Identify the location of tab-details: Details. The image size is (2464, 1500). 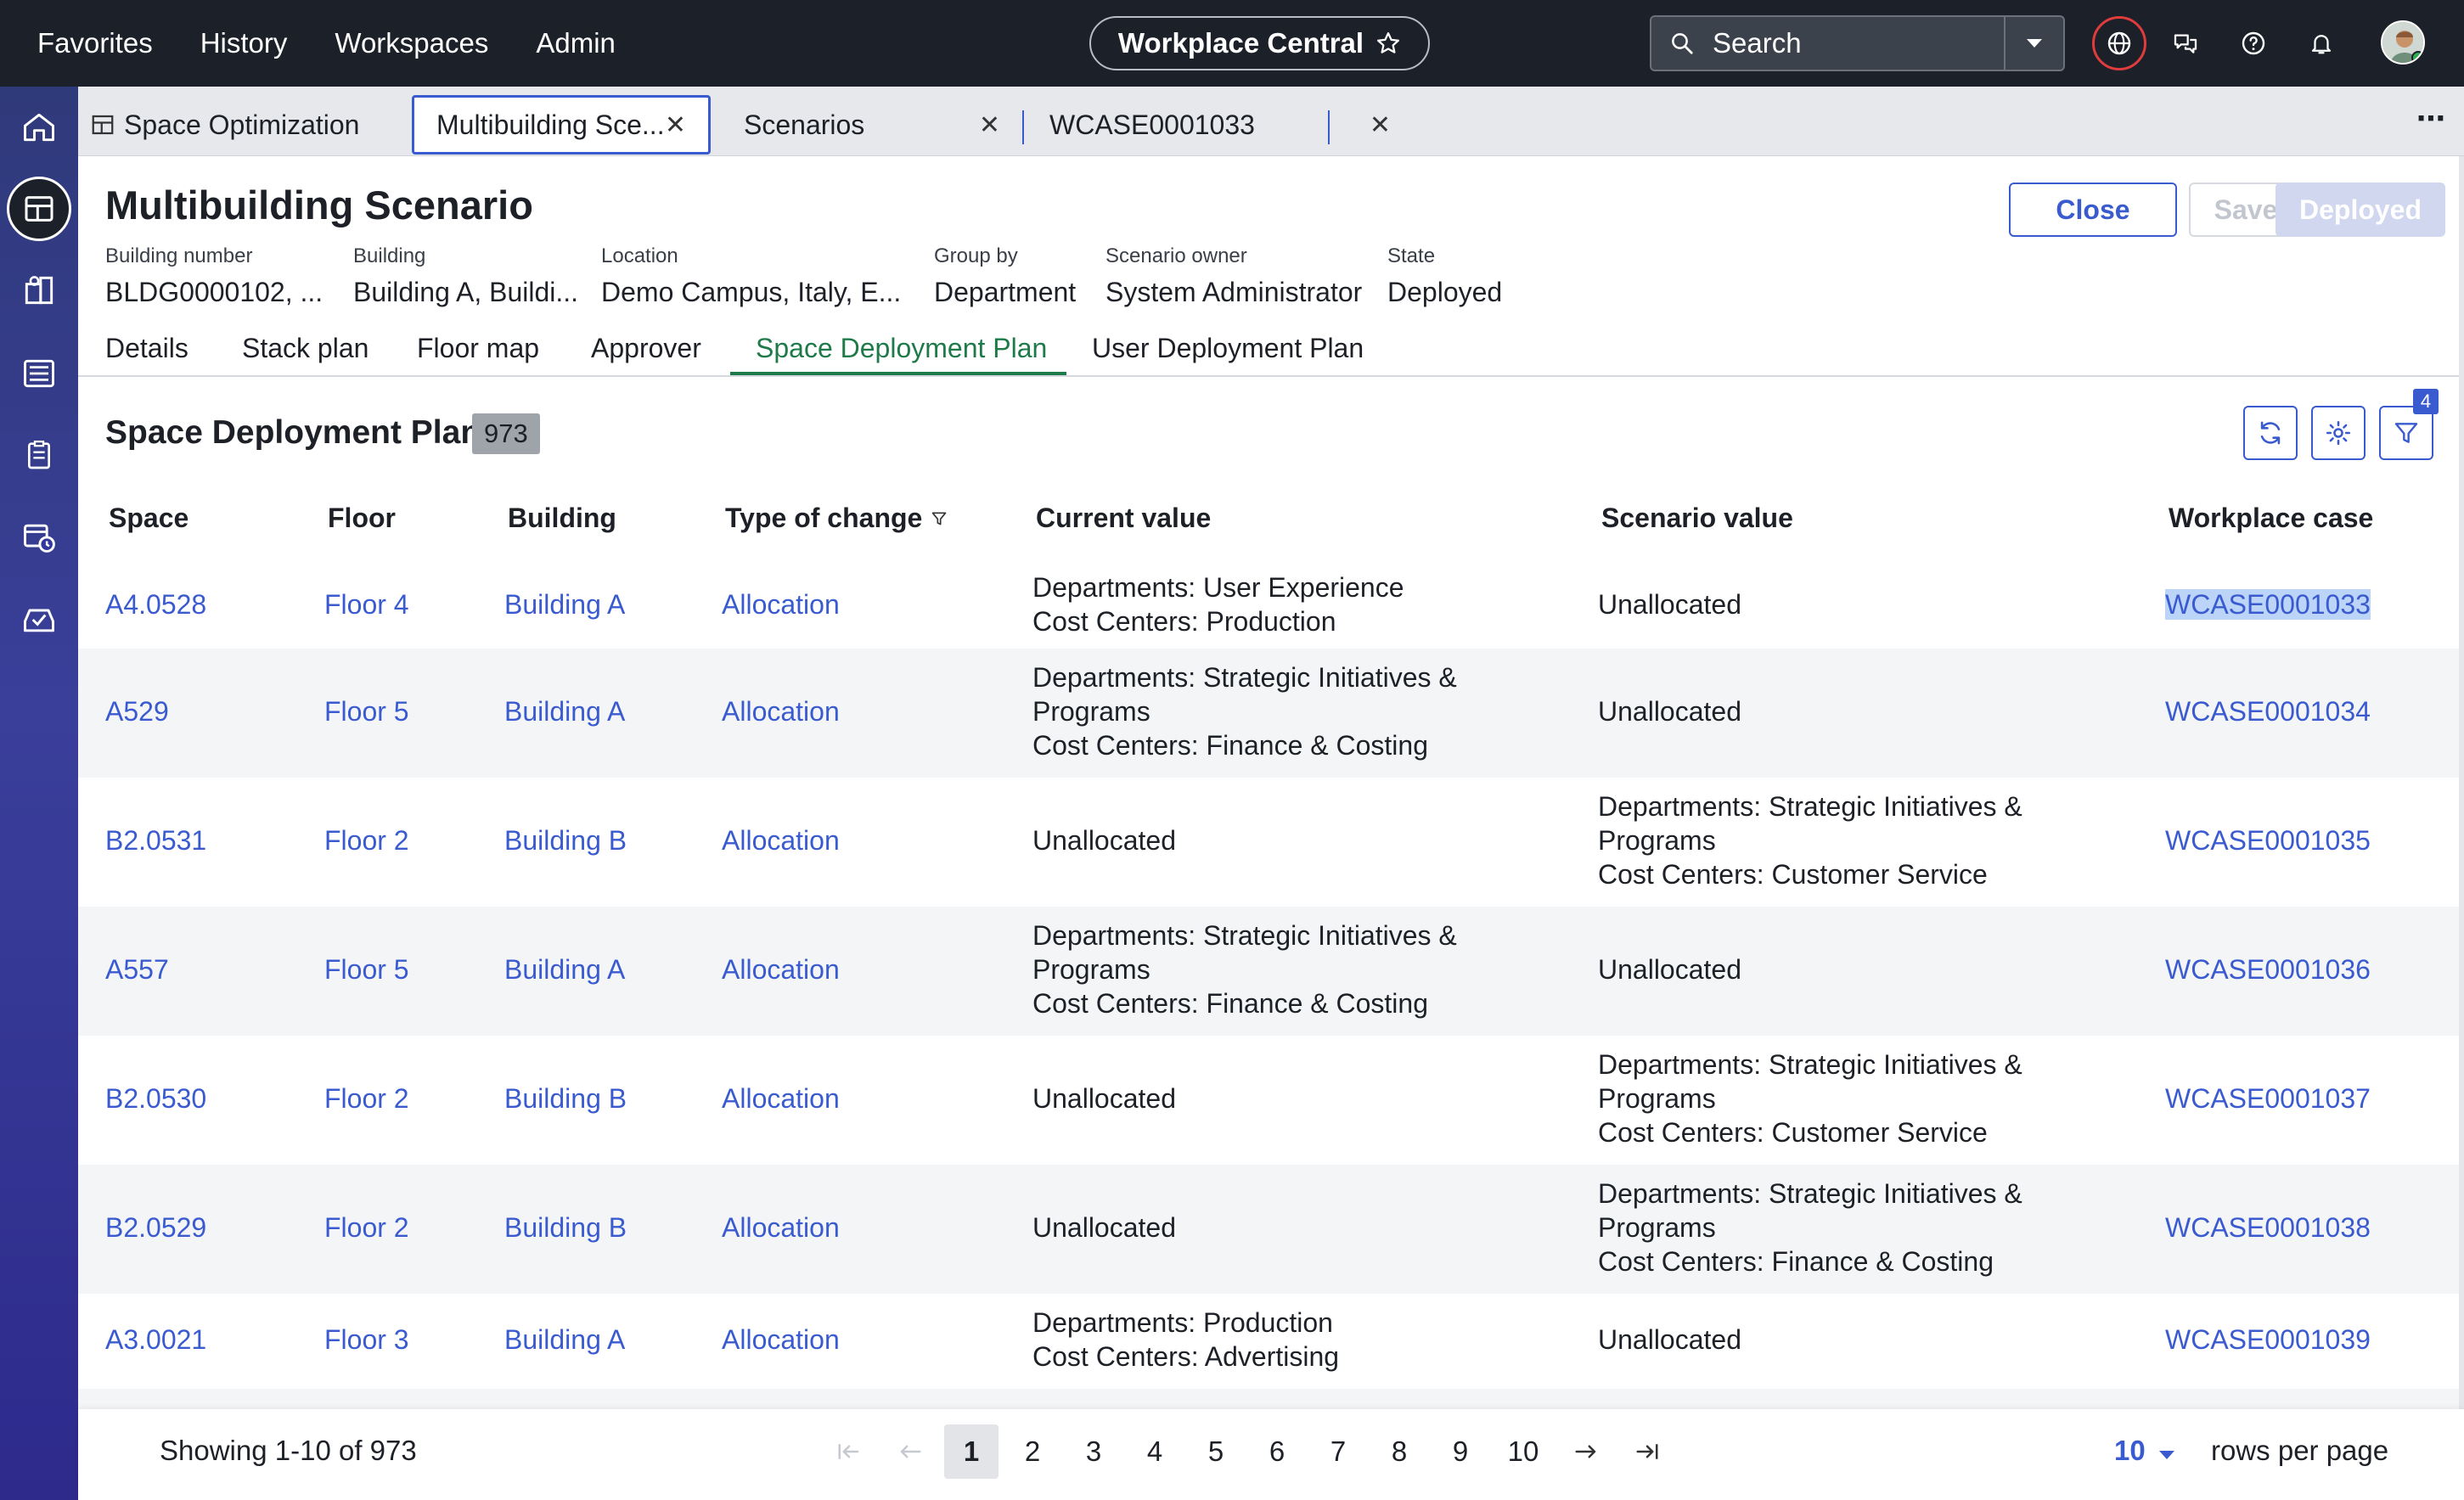
(146, 356).